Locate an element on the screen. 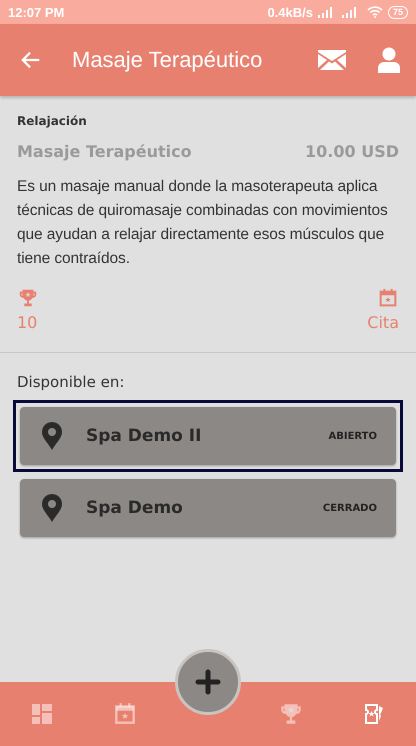  trophy-icon is located at coordinates (28, 298).